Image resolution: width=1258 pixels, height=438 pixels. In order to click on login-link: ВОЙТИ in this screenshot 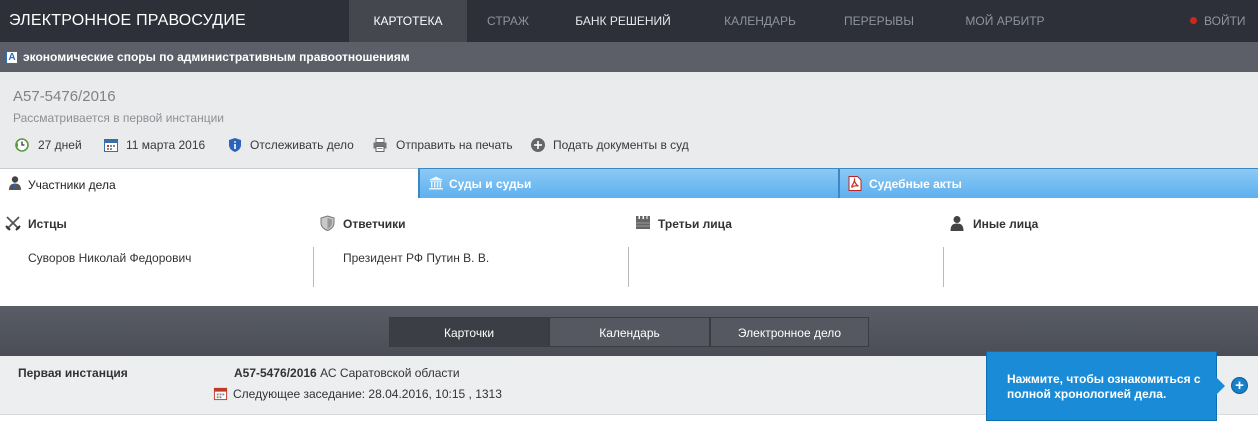, I will do `click(1218, 21)`.